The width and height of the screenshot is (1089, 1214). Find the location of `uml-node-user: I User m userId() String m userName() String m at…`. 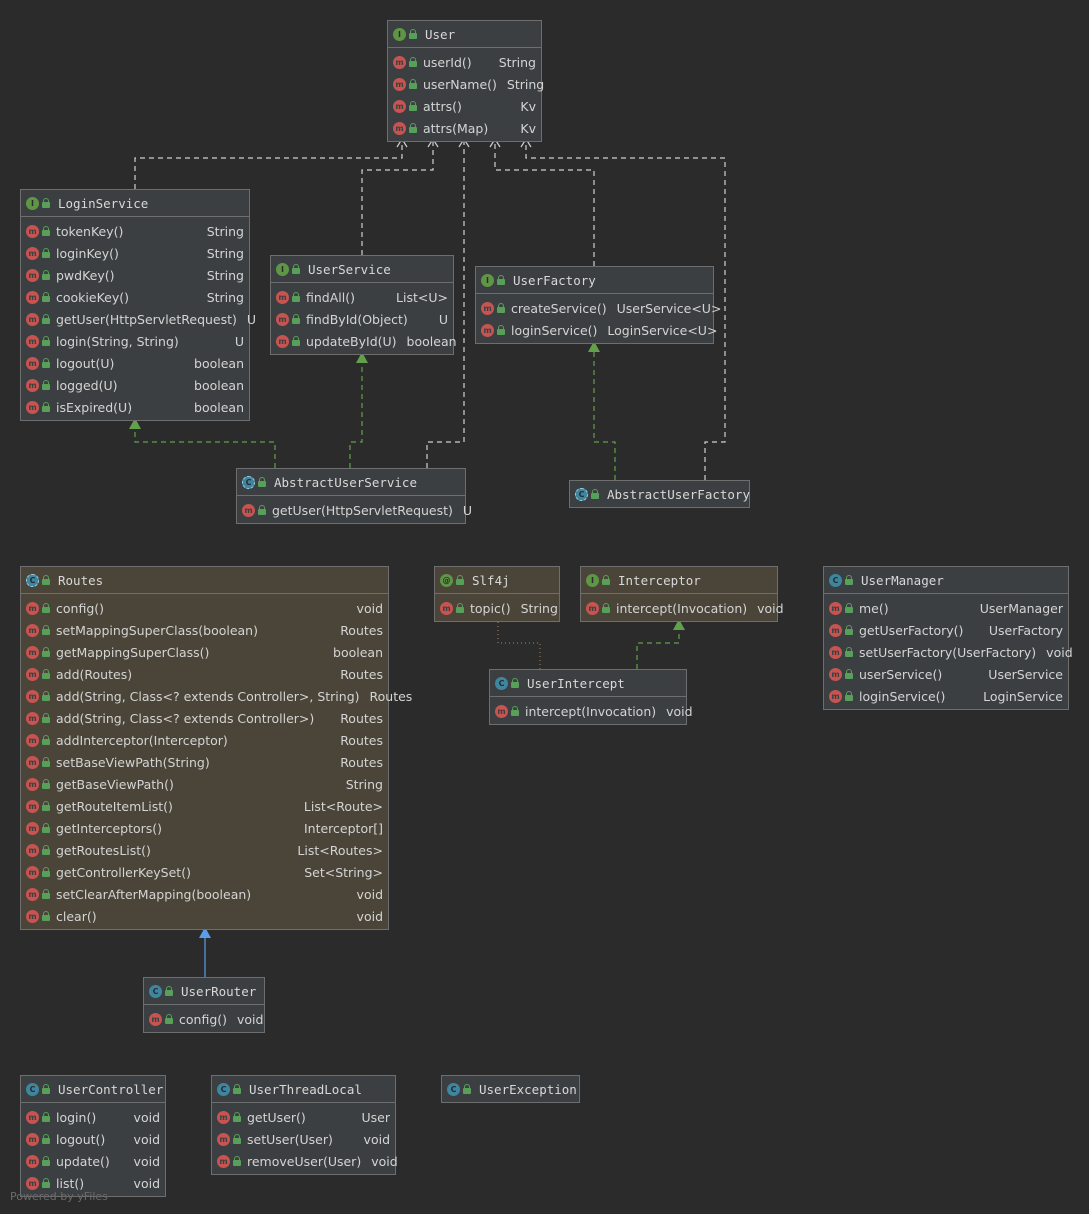

uml-node-user: I User m userId() String m userName() String m at… is located at coordinates (465, 81).